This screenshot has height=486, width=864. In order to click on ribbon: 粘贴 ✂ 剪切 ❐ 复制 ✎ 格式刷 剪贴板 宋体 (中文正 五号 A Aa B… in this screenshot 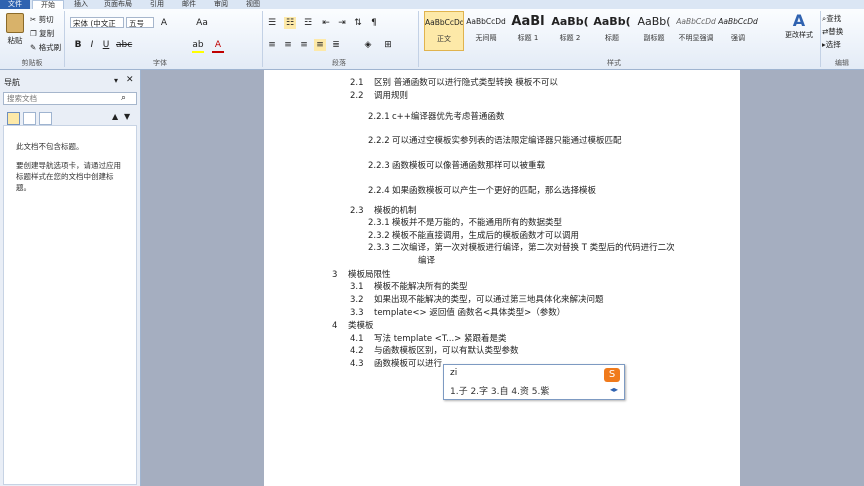, I will do `click(432, 39)`.